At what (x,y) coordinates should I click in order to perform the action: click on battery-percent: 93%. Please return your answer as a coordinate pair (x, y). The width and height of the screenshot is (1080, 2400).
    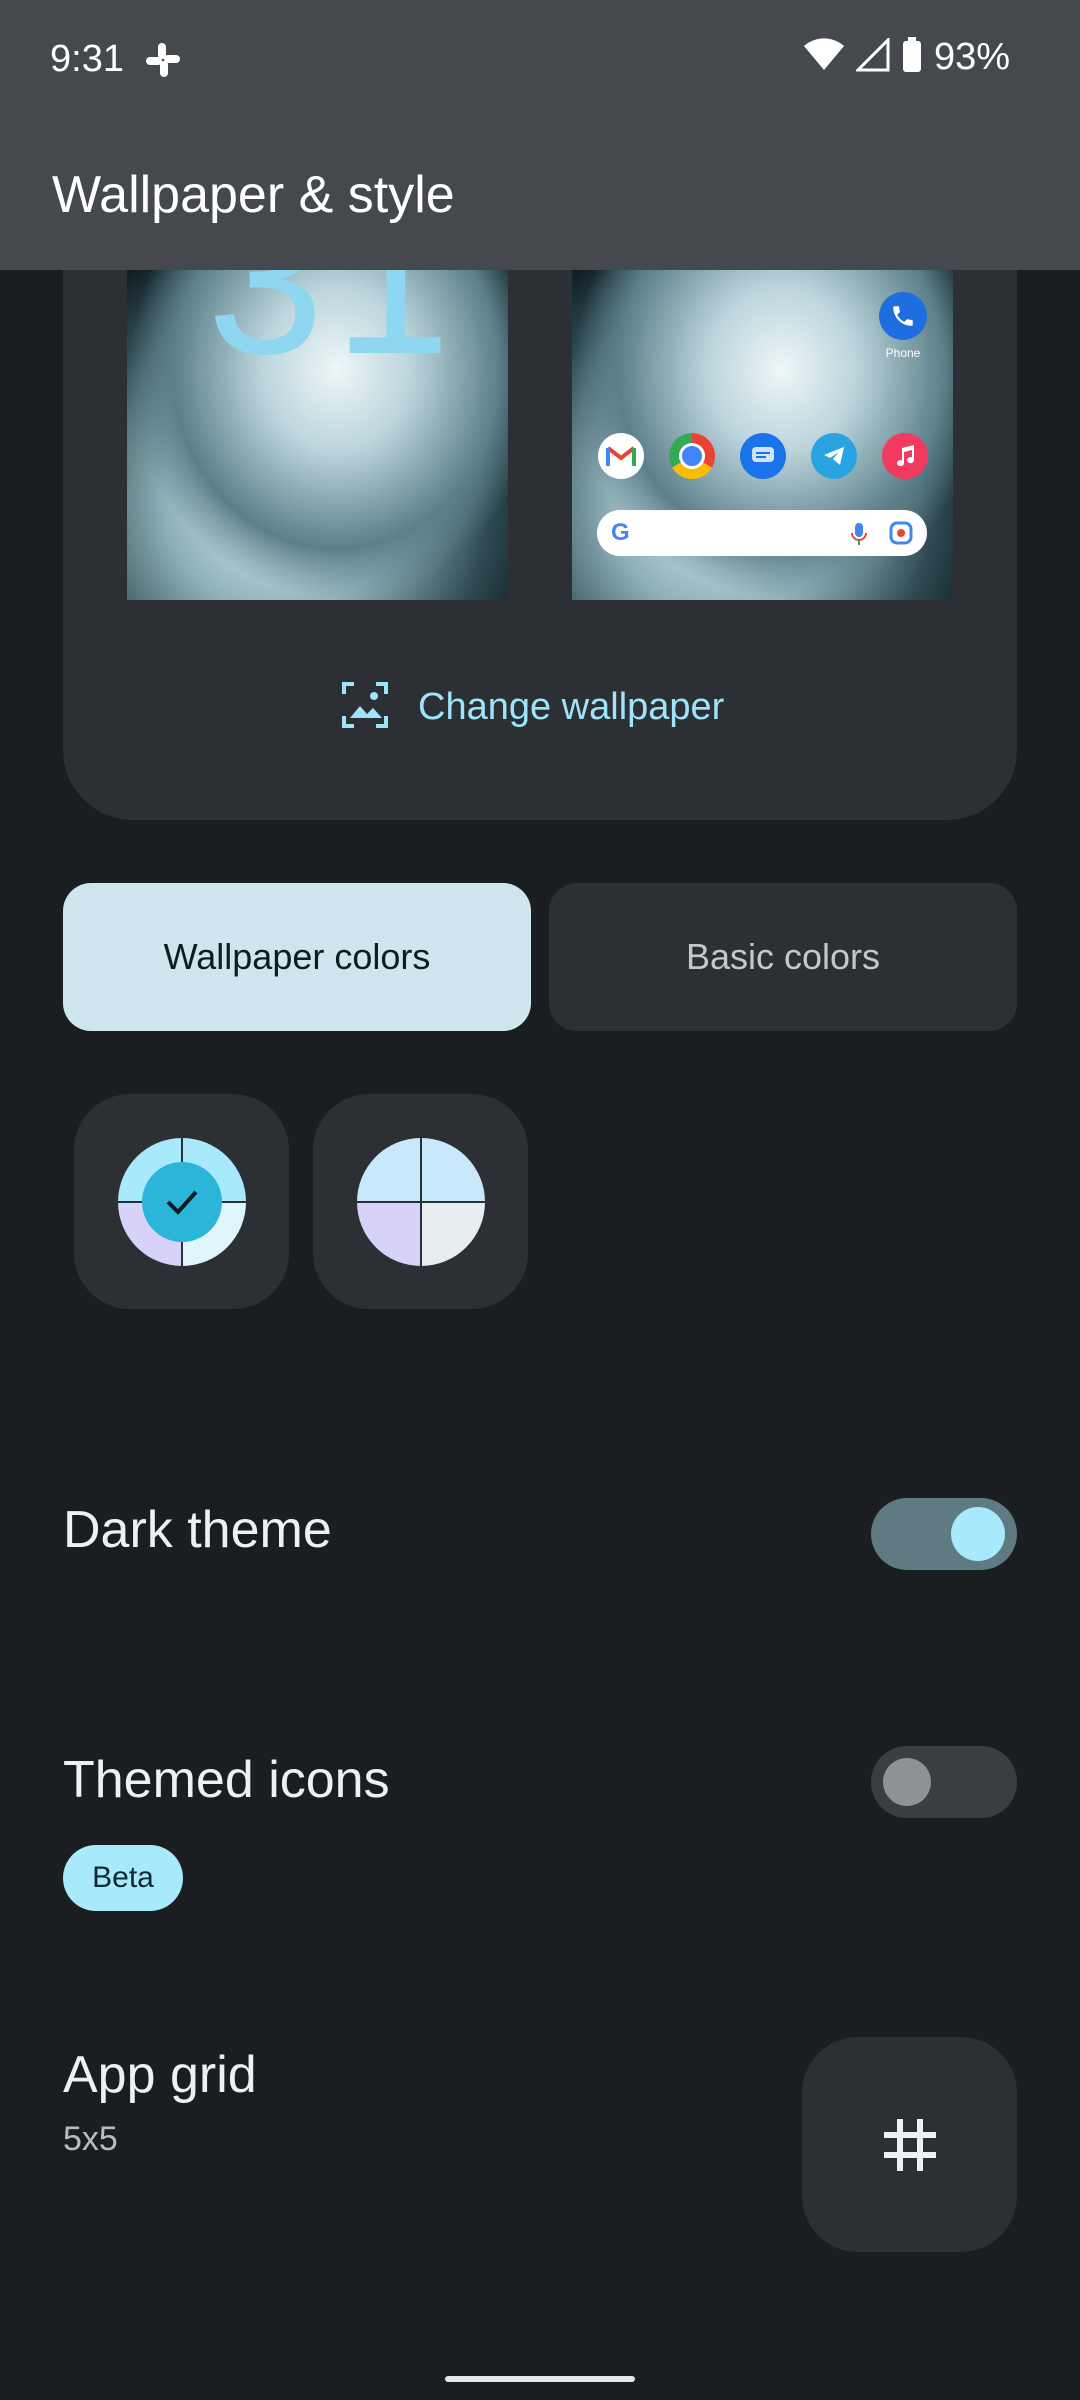
    Looking at the image, I should click on (971, 57).